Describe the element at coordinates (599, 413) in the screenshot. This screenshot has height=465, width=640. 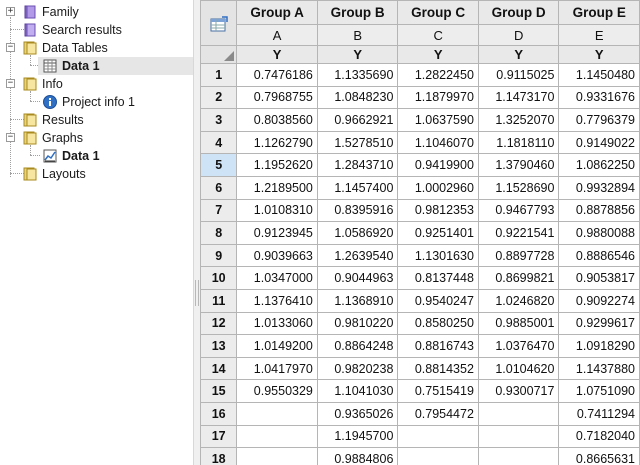
I see `data-cell: 0.7411294` at that location.